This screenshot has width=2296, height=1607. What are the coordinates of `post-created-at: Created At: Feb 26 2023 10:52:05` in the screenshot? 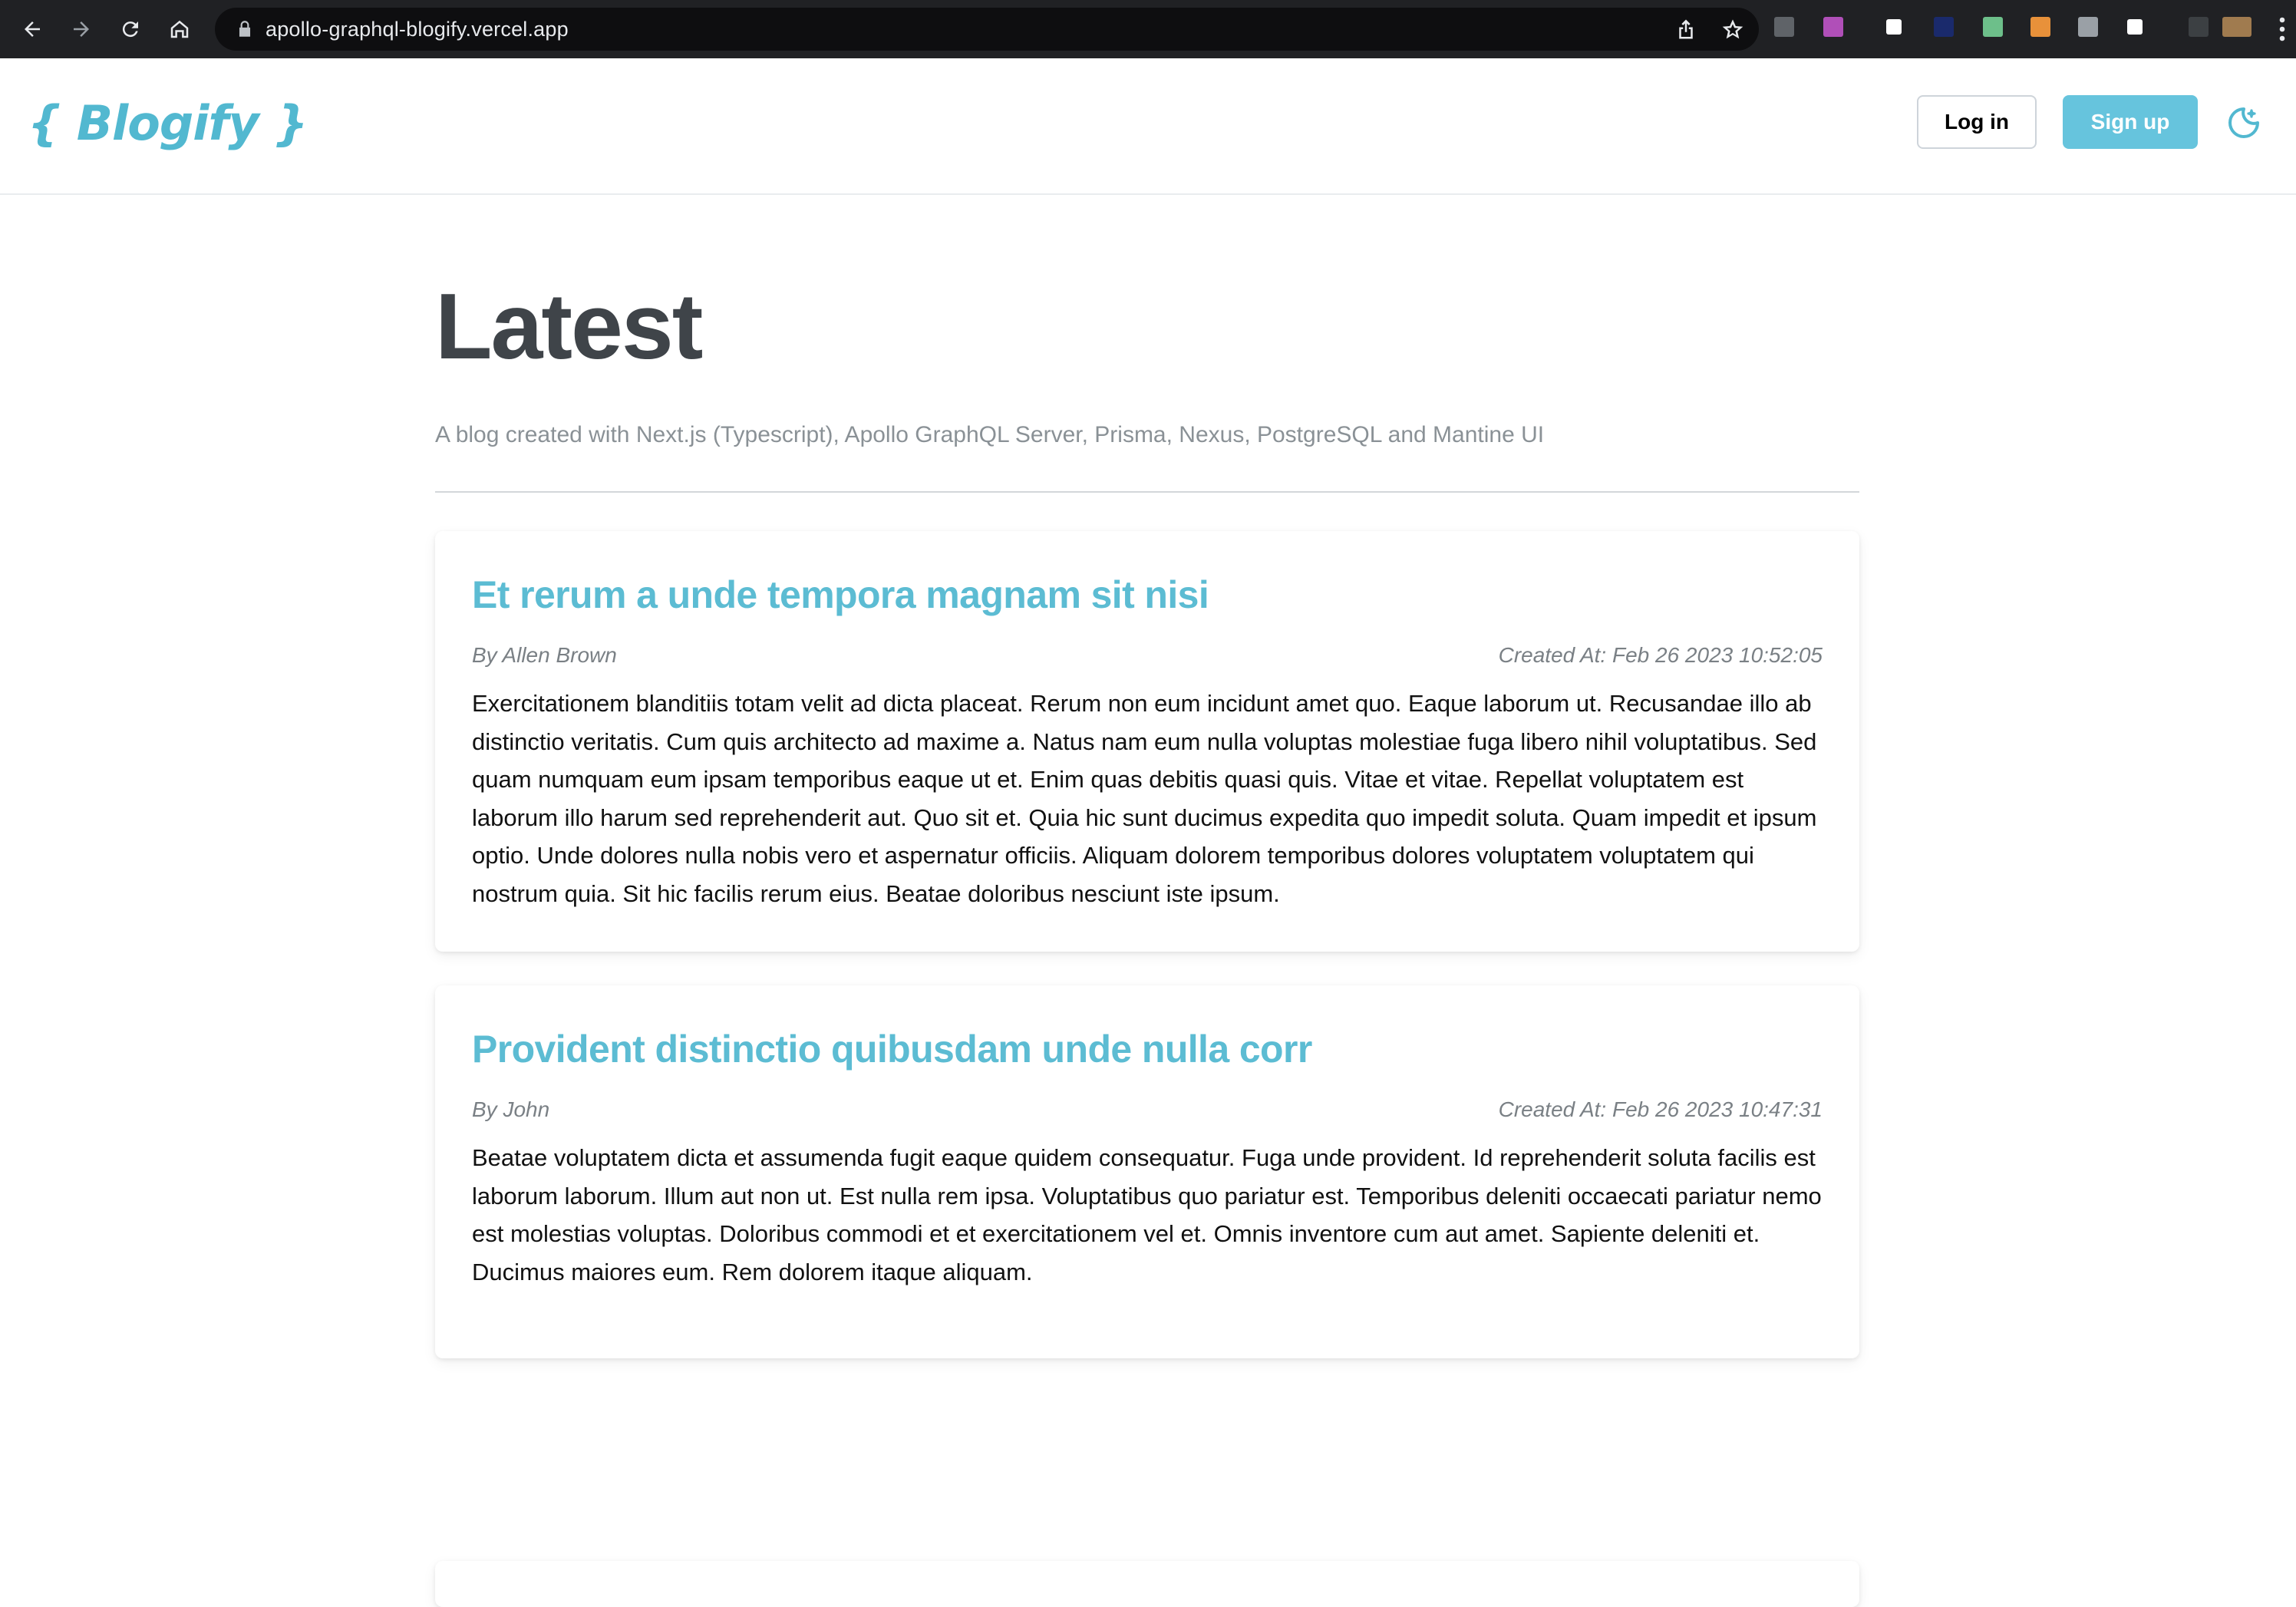 It's located at (1660, 655).